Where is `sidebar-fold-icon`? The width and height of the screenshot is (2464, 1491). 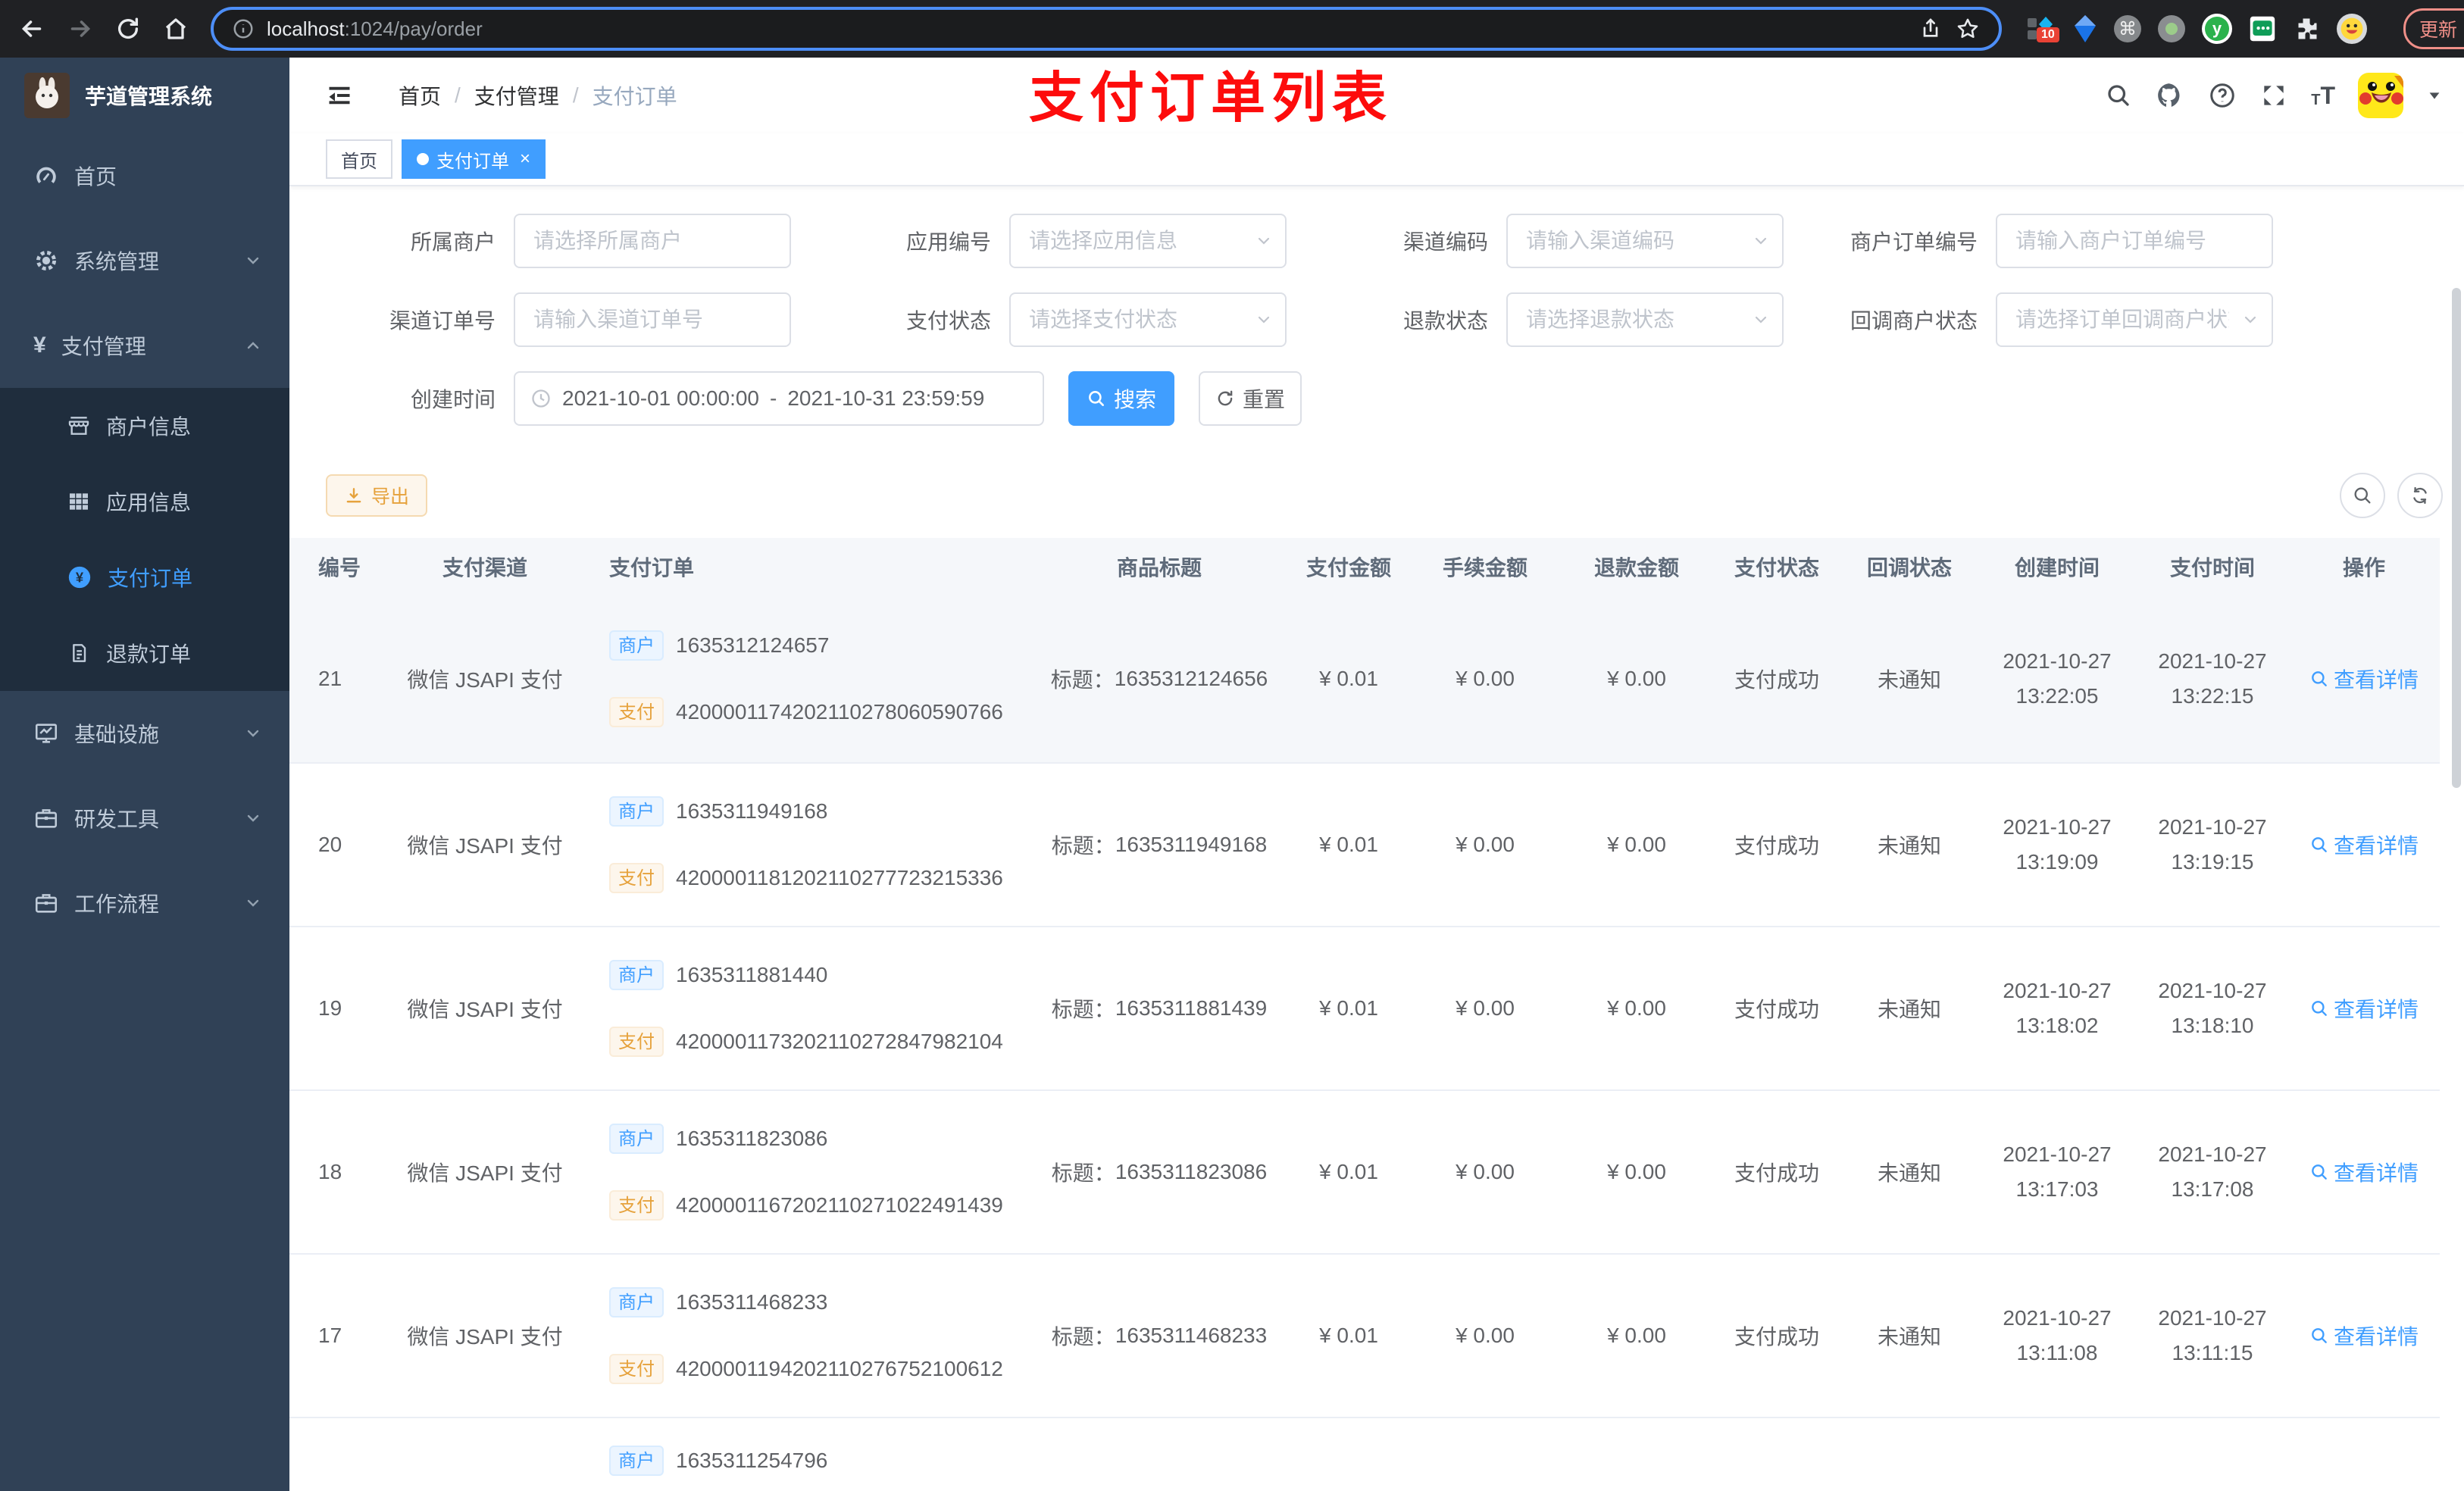 sidebar-fold-icon is located at coordinates (339, 95).